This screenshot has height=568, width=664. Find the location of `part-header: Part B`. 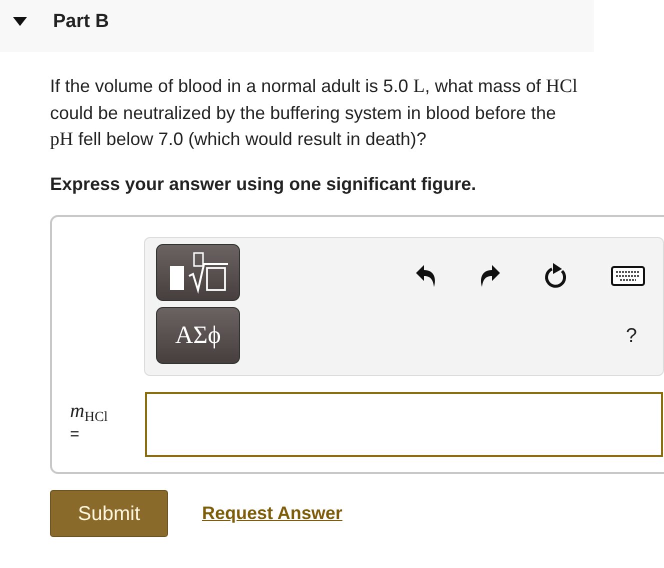

part-header: Part B is located at coordinates (297, 26).